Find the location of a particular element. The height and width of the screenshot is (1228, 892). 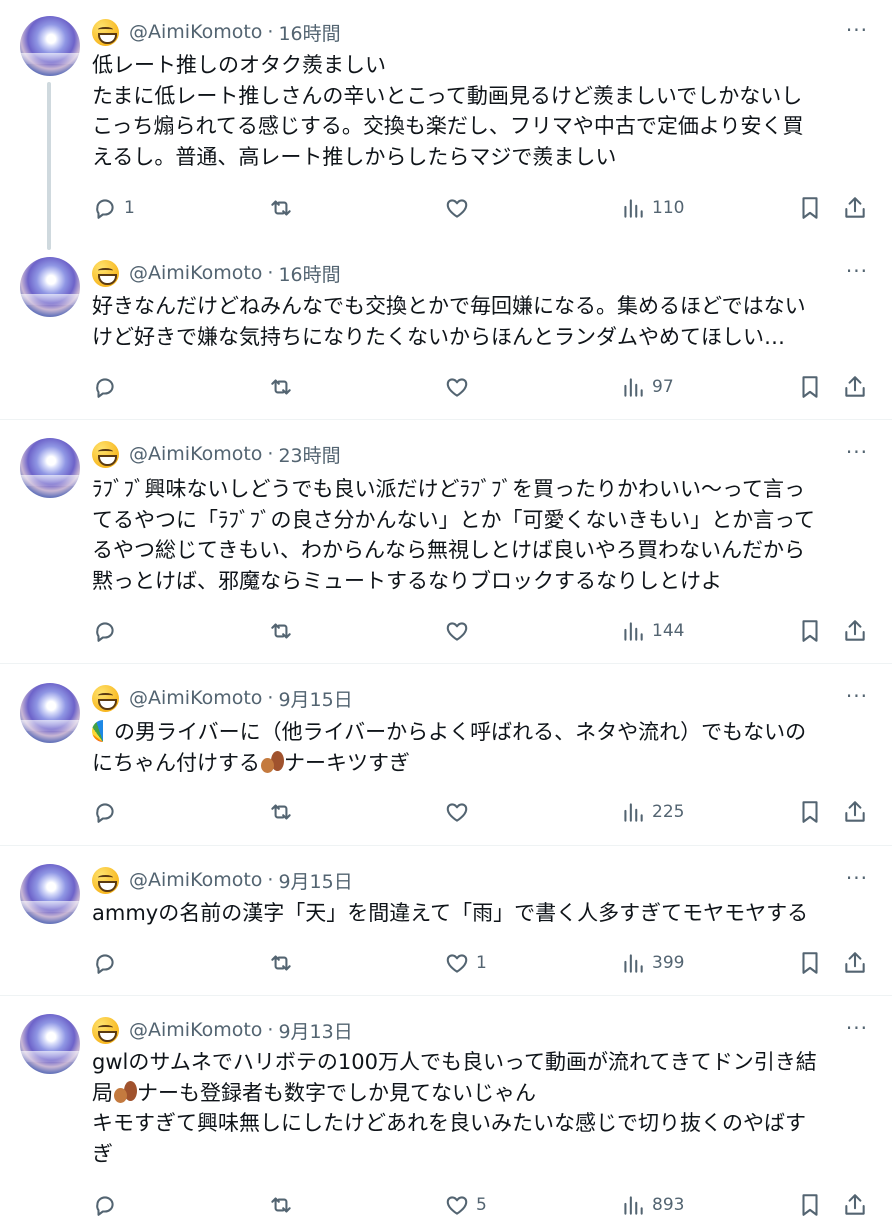

tweet-text-line: キモすぎて興味無しにしたけどあれを良いみたいな感じで切り抜くのやばす is located at coordinates (449, 1123).